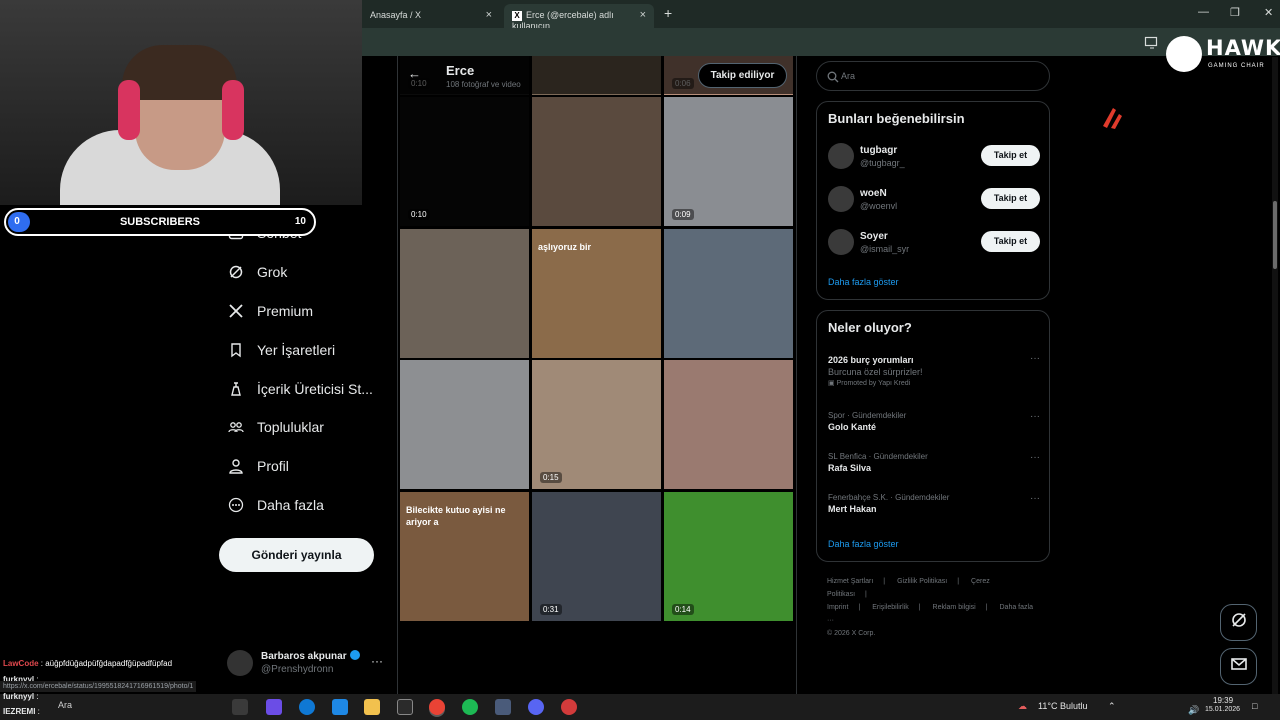  I want to click on account-name: Barbaros akpunar, so click(304, 656).